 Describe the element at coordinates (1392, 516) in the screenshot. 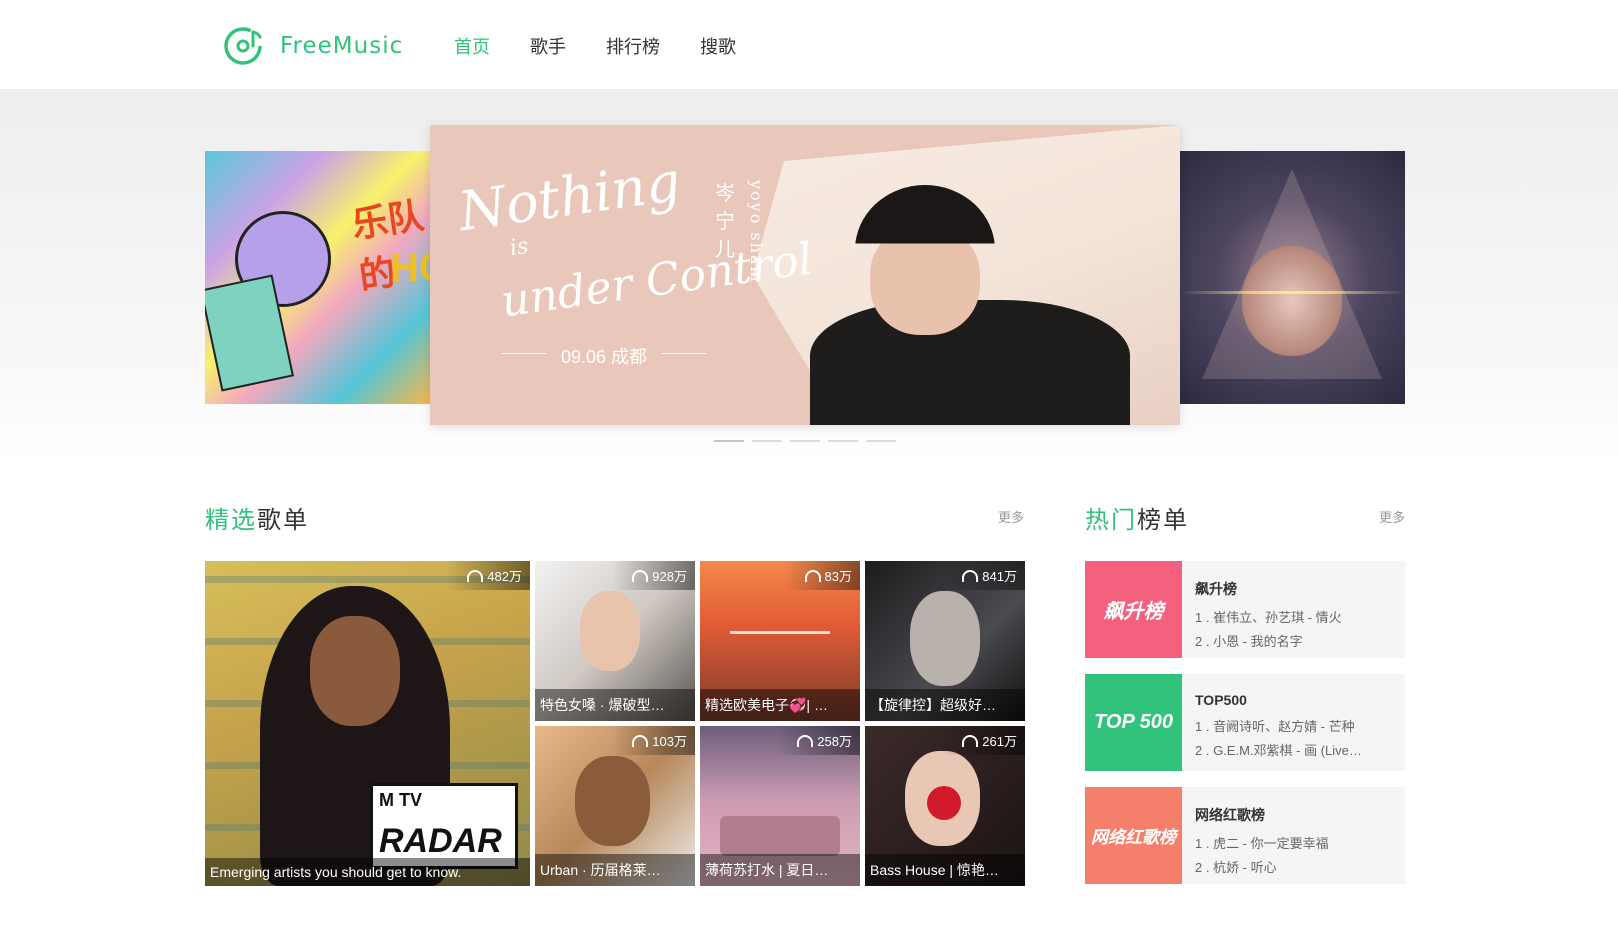

I see `hot-charts-more-link: 更多` at that location.